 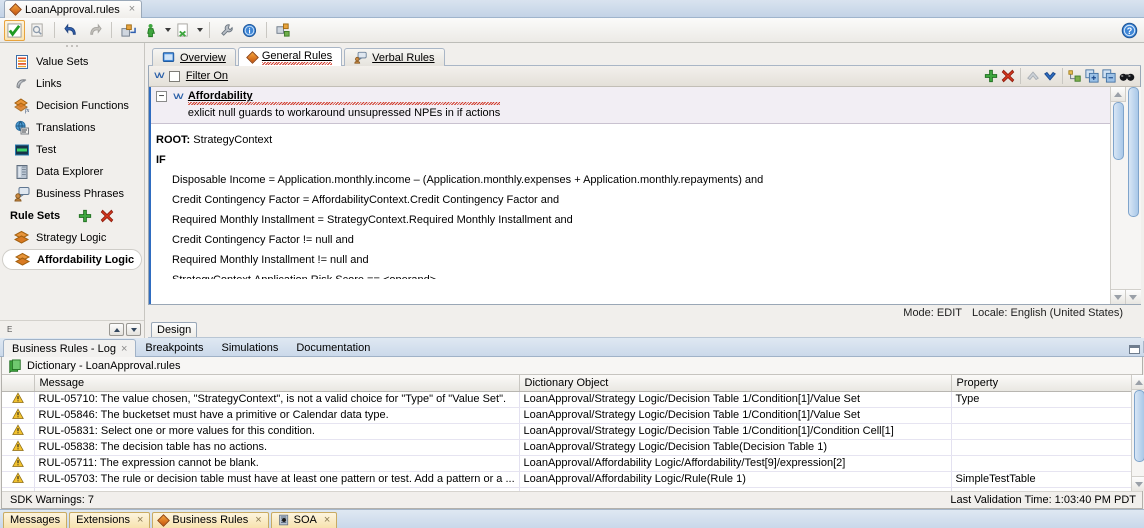 What do you see at coordinates (715, 347) in the screenshot?
I see `dock-tab-documentation: Documentation` at bounding box center [715, 347].